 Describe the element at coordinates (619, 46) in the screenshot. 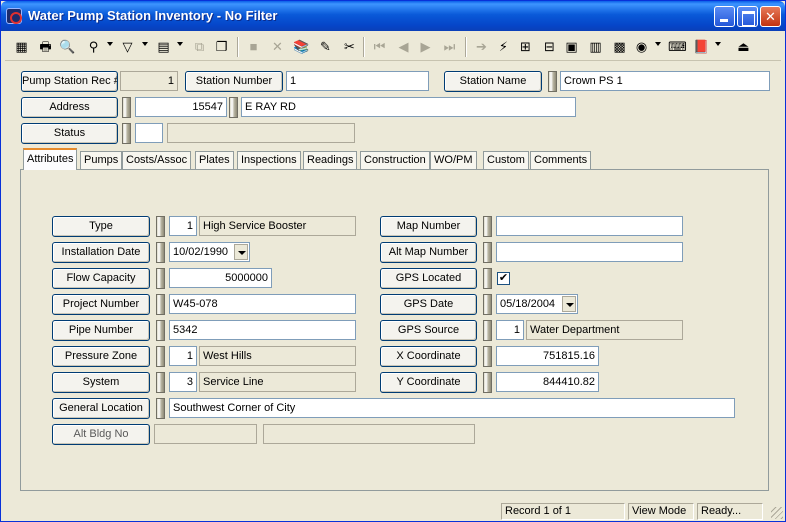

I see `gis-map-icon: ▩` at that location.